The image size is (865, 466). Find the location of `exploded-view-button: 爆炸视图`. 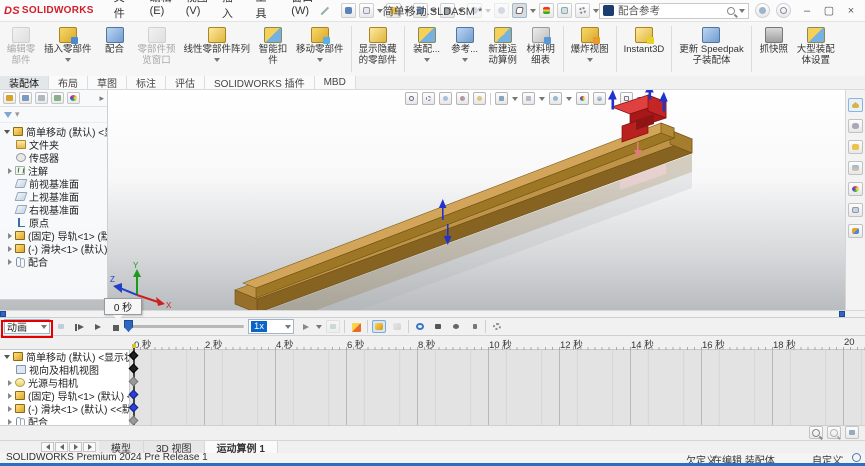

exploded-view-button: 爆炸视图 is located at coordinates (590, 43).